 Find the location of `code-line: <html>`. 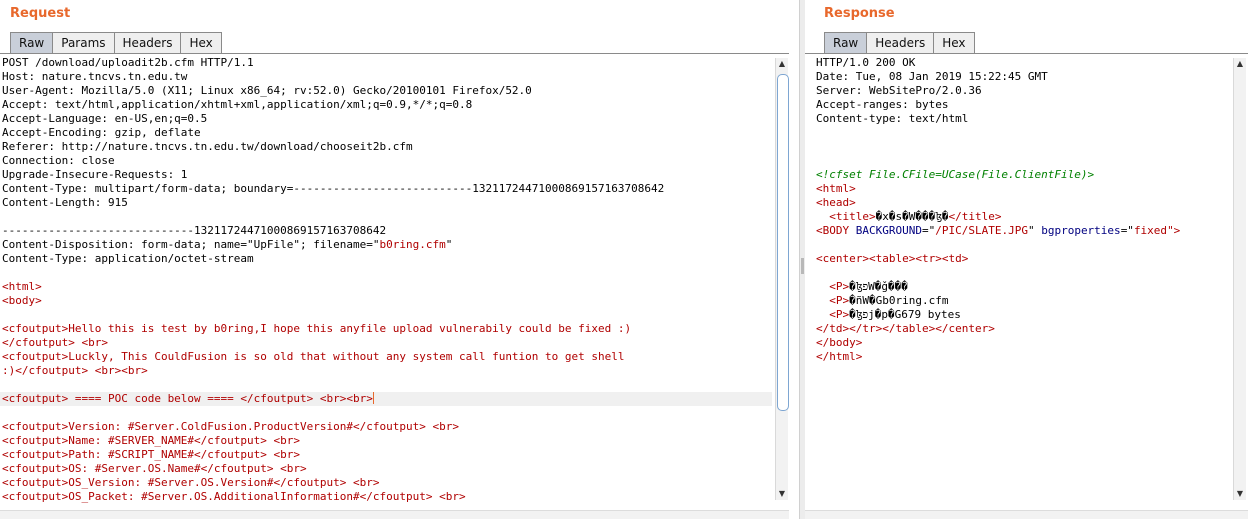

code-line: <html> is located at coordinates (386, 287).